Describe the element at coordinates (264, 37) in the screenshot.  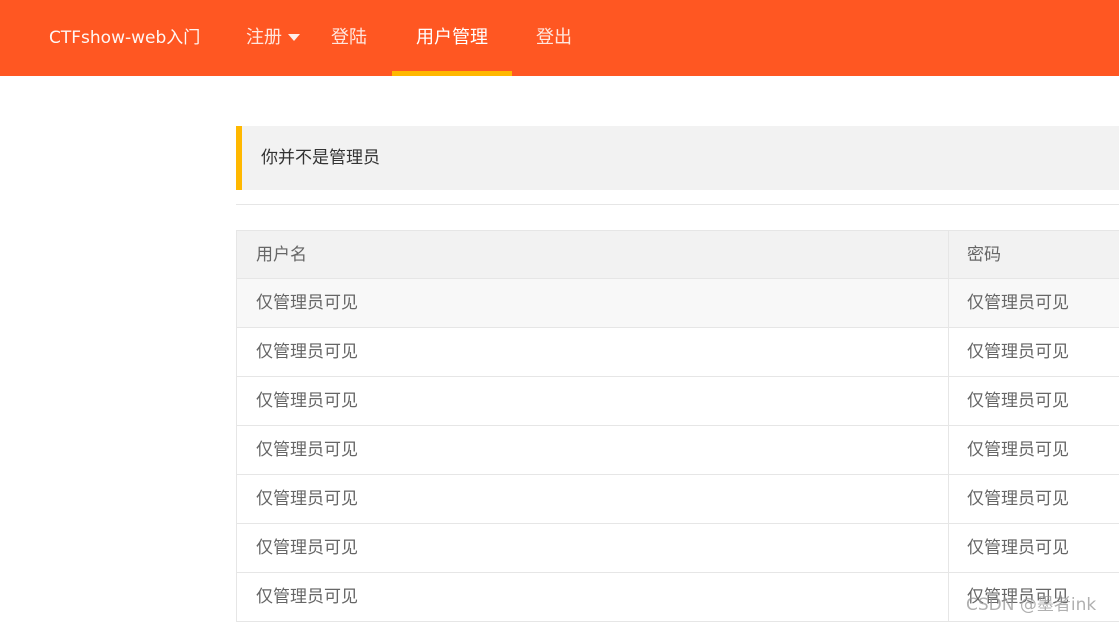
I see `nav-item-register-label: 注册` at that location.